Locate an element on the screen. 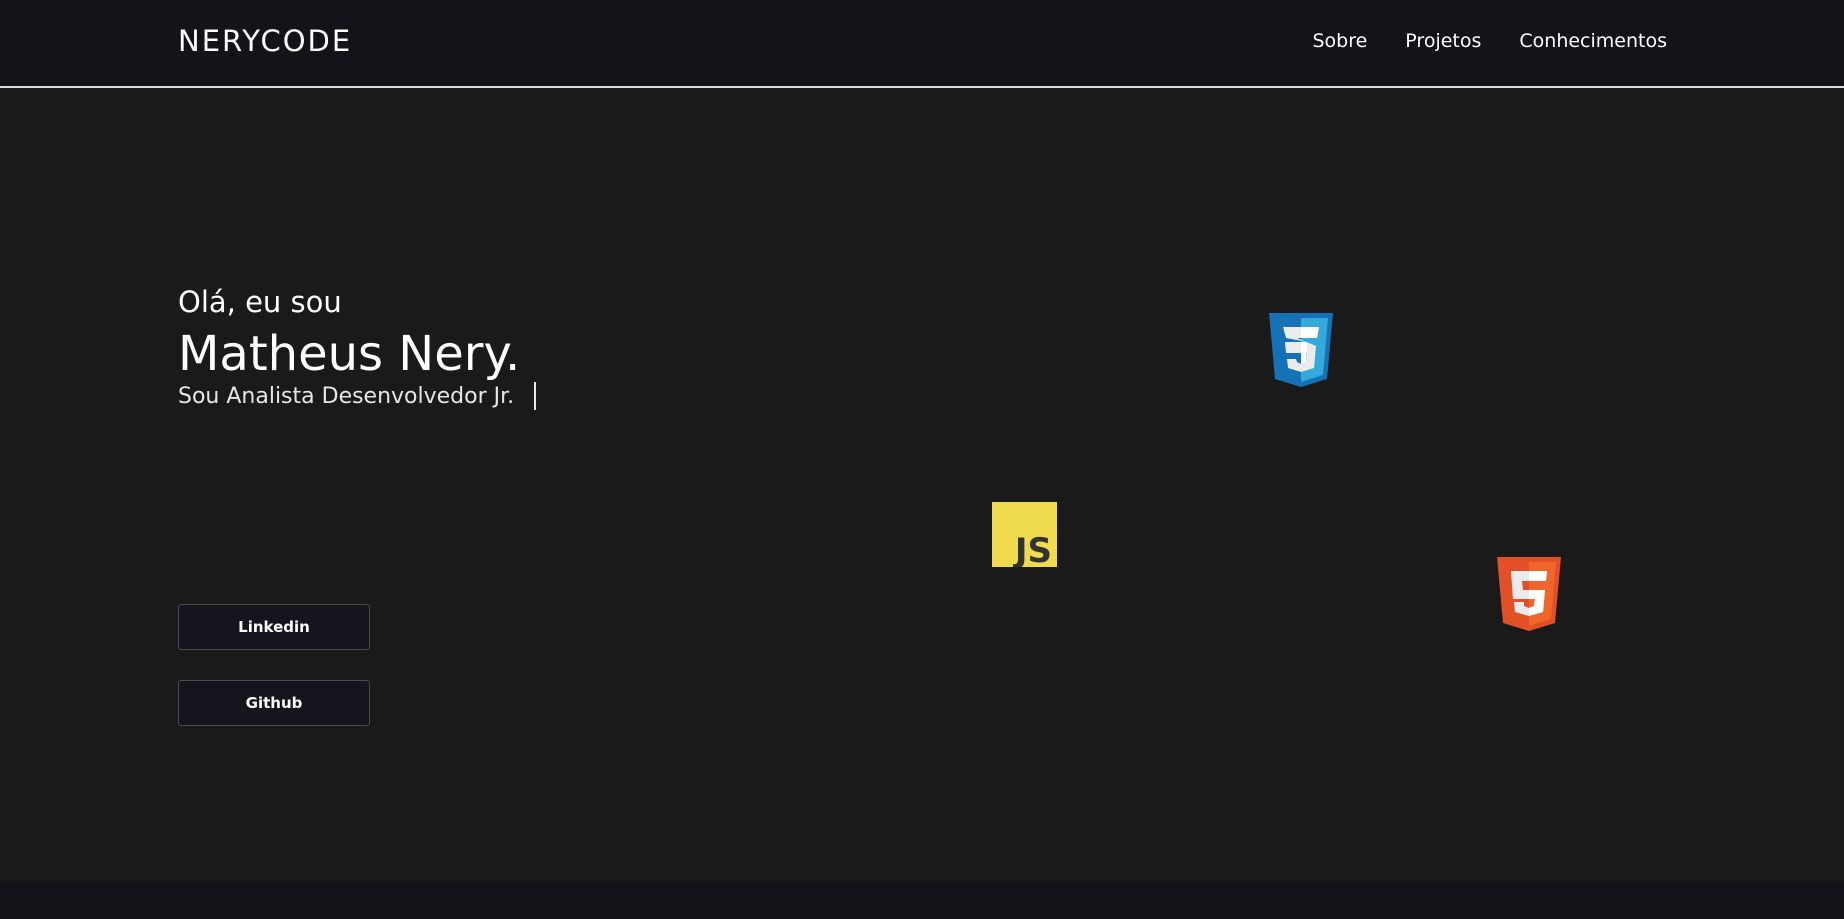 The image size is (1844, 919). nav-link-sobre: Sobre is located at coordinates (1339, 41).